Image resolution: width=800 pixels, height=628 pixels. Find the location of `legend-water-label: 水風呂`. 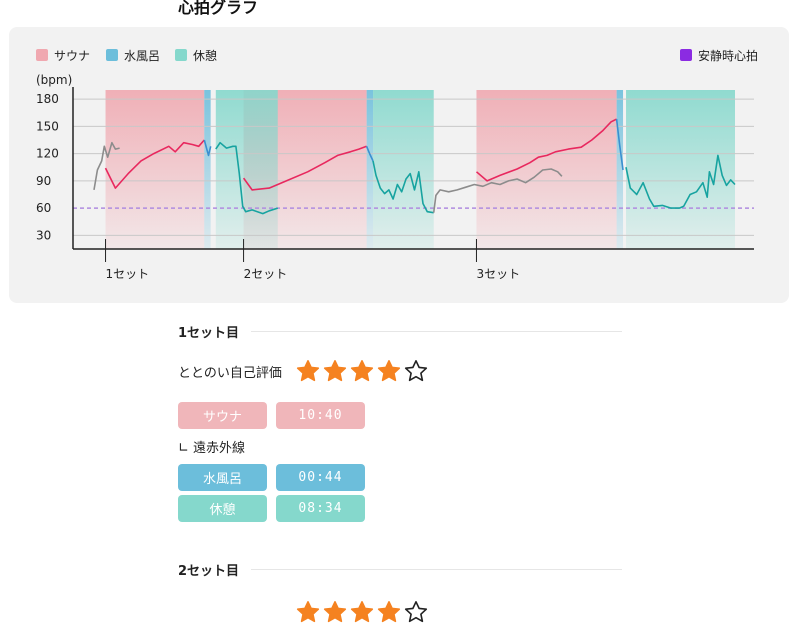

legend-water-label: 水風呂 is located at coordinates (142, 56).